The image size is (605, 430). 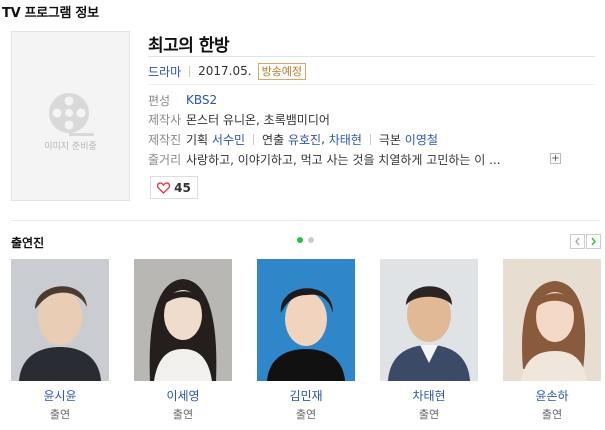 I want to click on cast-card: 이세영 출연, so click(x=183, y=340).